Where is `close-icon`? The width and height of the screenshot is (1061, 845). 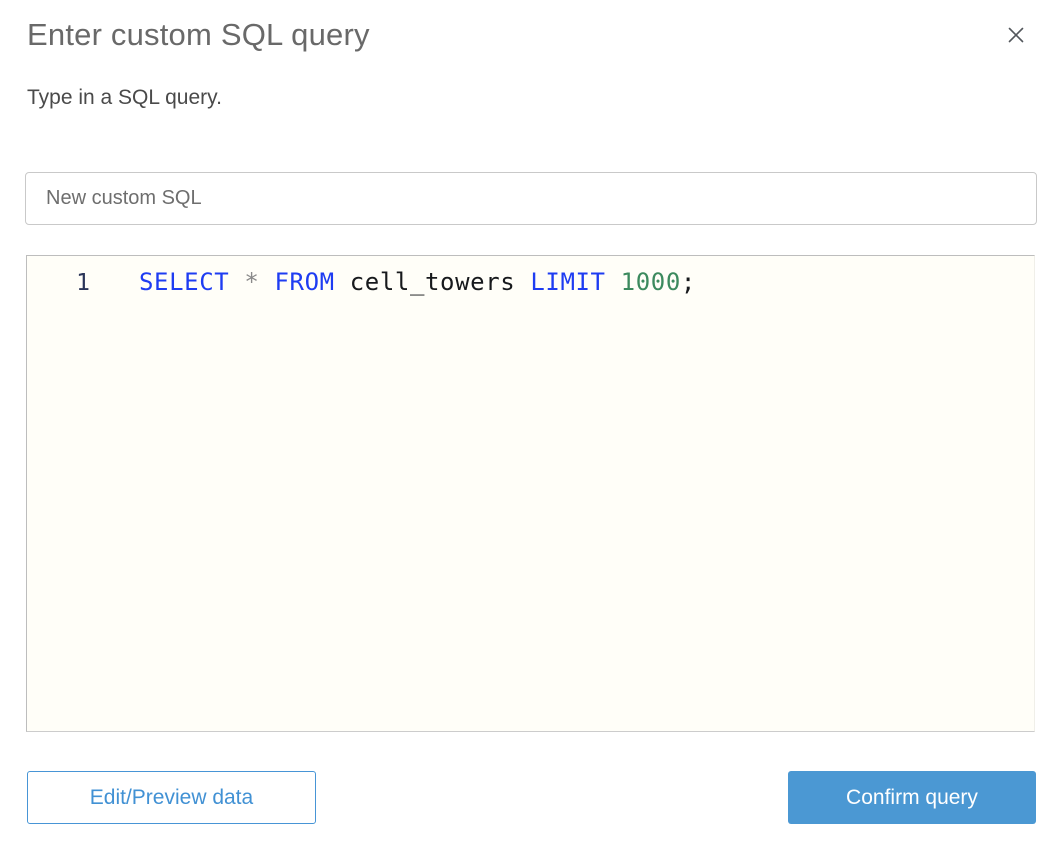
close-icon is located at coordinates (1016, 35).